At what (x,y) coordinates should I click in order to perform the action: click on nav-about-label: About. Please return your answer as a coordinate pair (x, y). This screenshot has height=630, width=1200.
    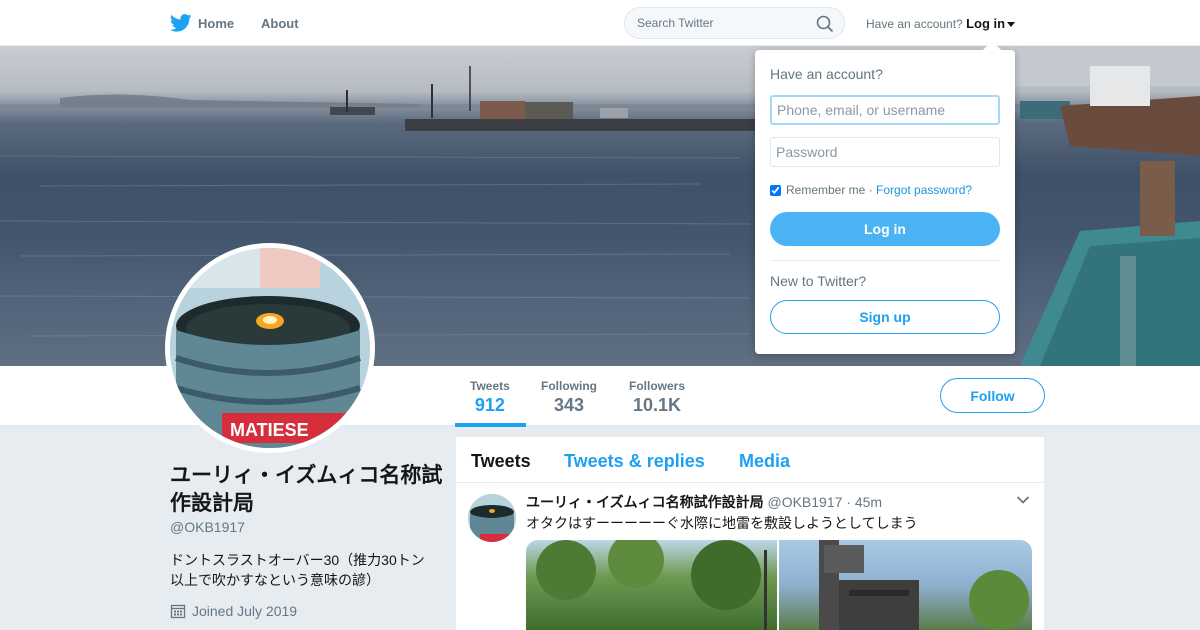
    Looking at the image, I should click on (280, 23).